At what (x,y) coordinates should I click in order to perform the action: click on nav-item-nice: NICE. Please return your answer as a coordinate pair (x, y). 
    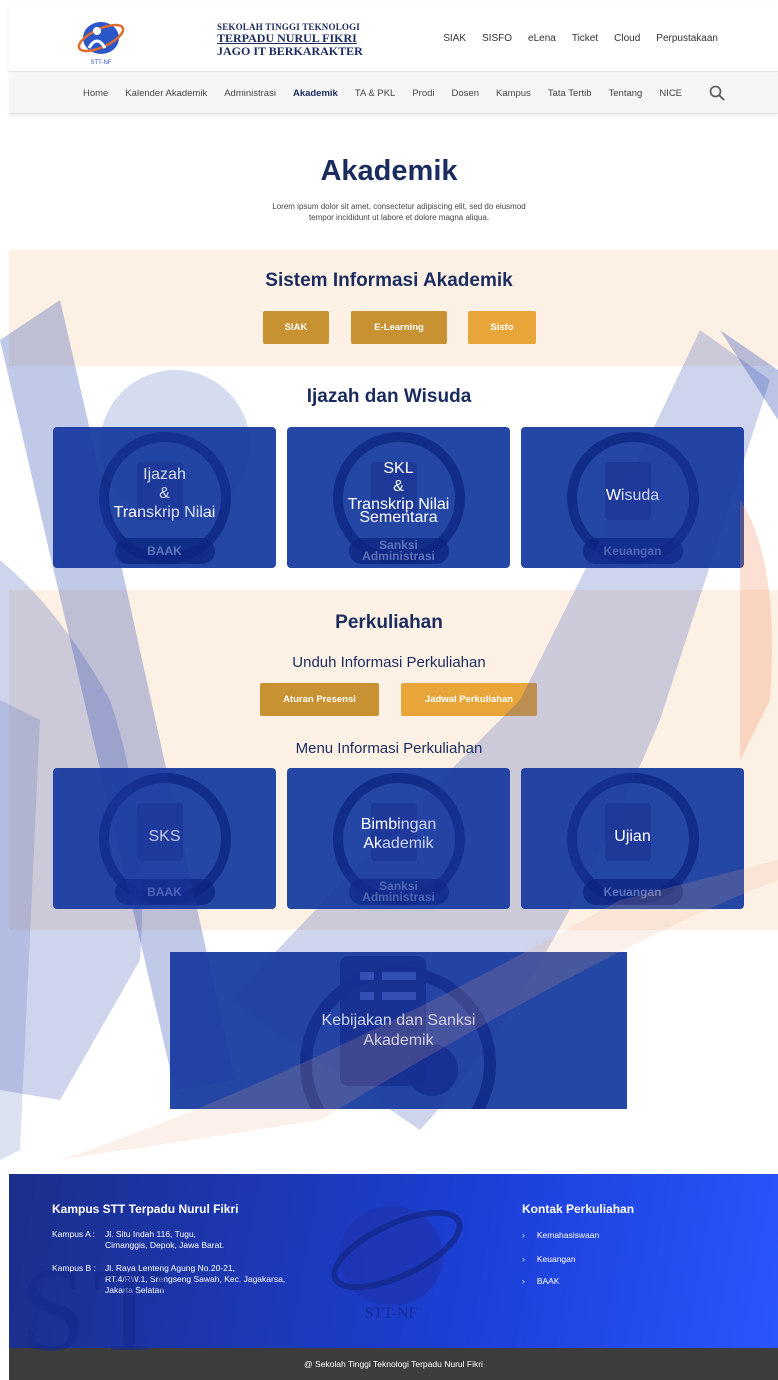
    Looking at the image, I should click on (670, 93).